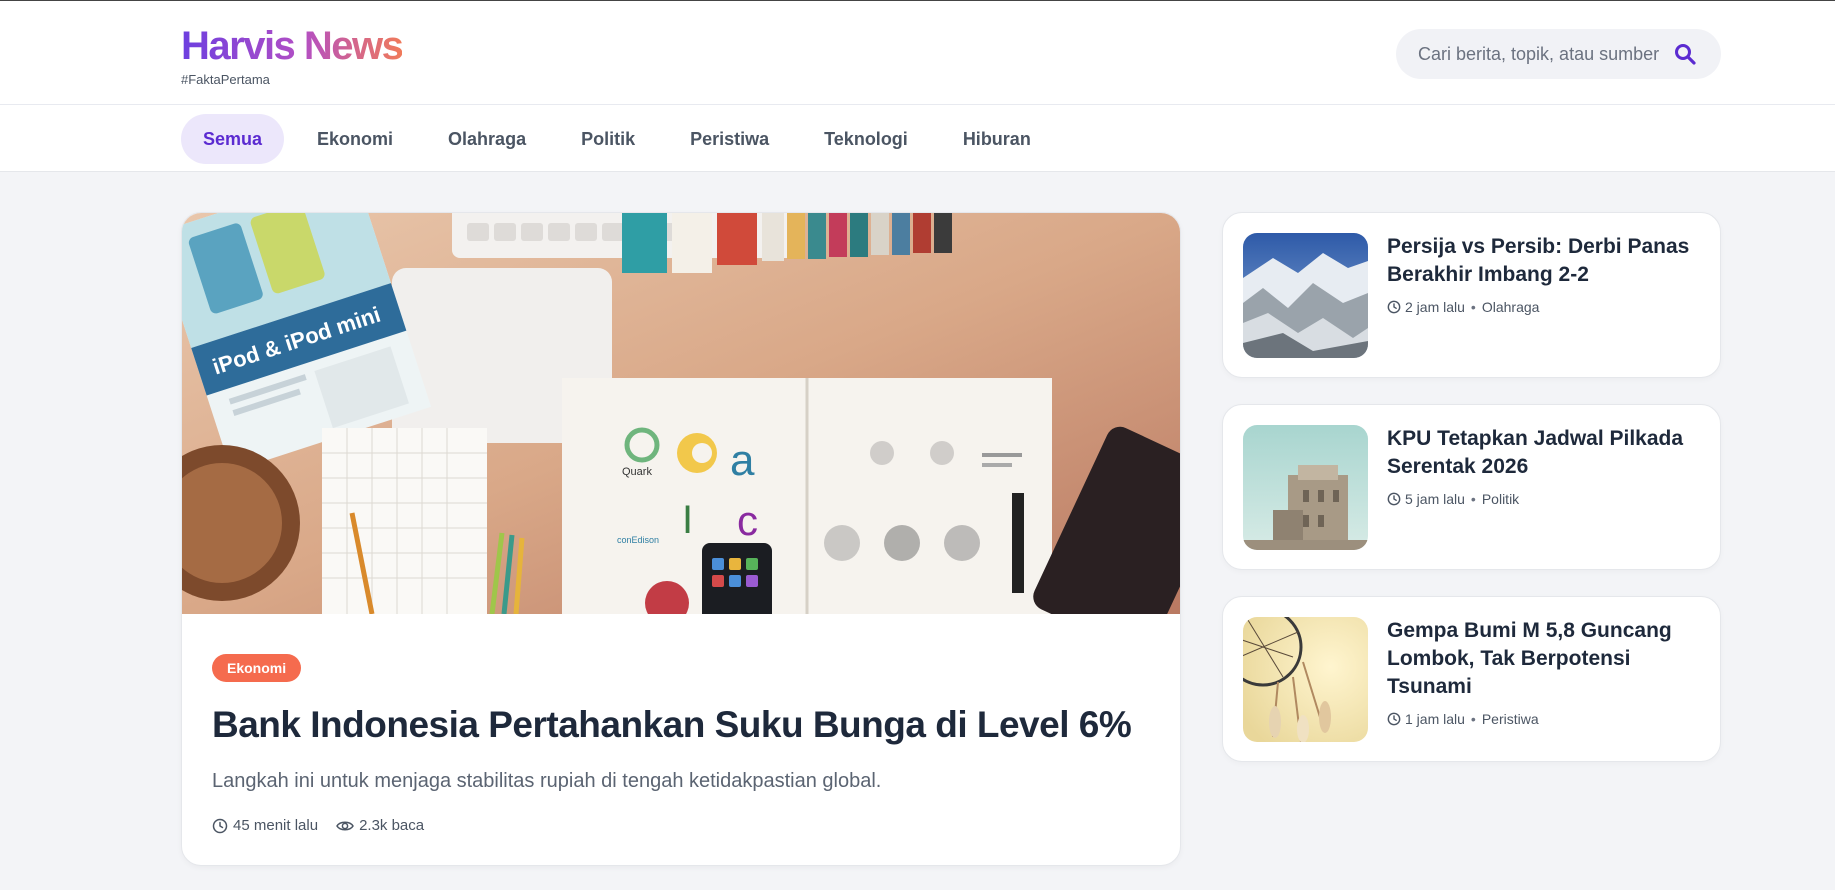 The height and width of the screenshot is (890, 1835). I want to click on side-news-category: Olahraga, so click(1511, 307).